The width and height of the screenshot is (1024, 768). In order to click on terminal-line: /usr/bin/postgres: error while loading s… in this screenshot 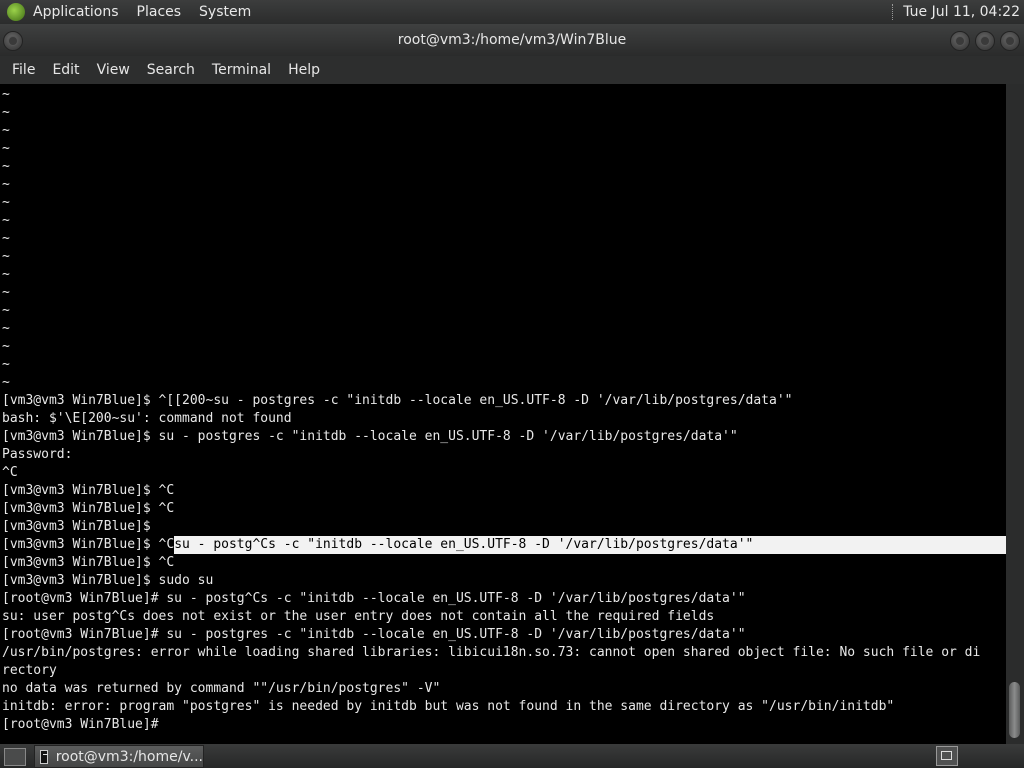, I will do `click(503, 653)`.